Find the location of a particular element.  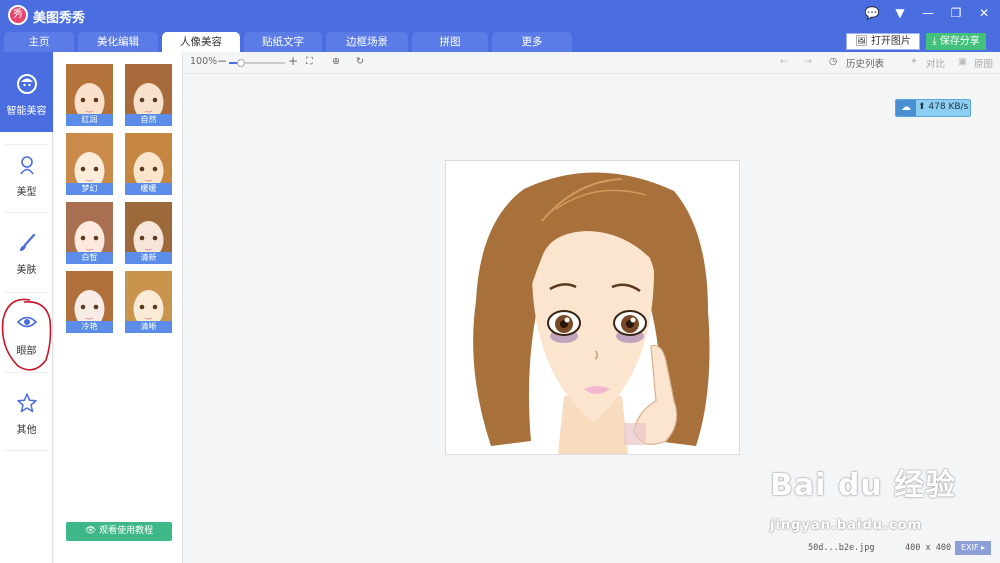

compare-label: 对比 is located at coordinates (935, 63).